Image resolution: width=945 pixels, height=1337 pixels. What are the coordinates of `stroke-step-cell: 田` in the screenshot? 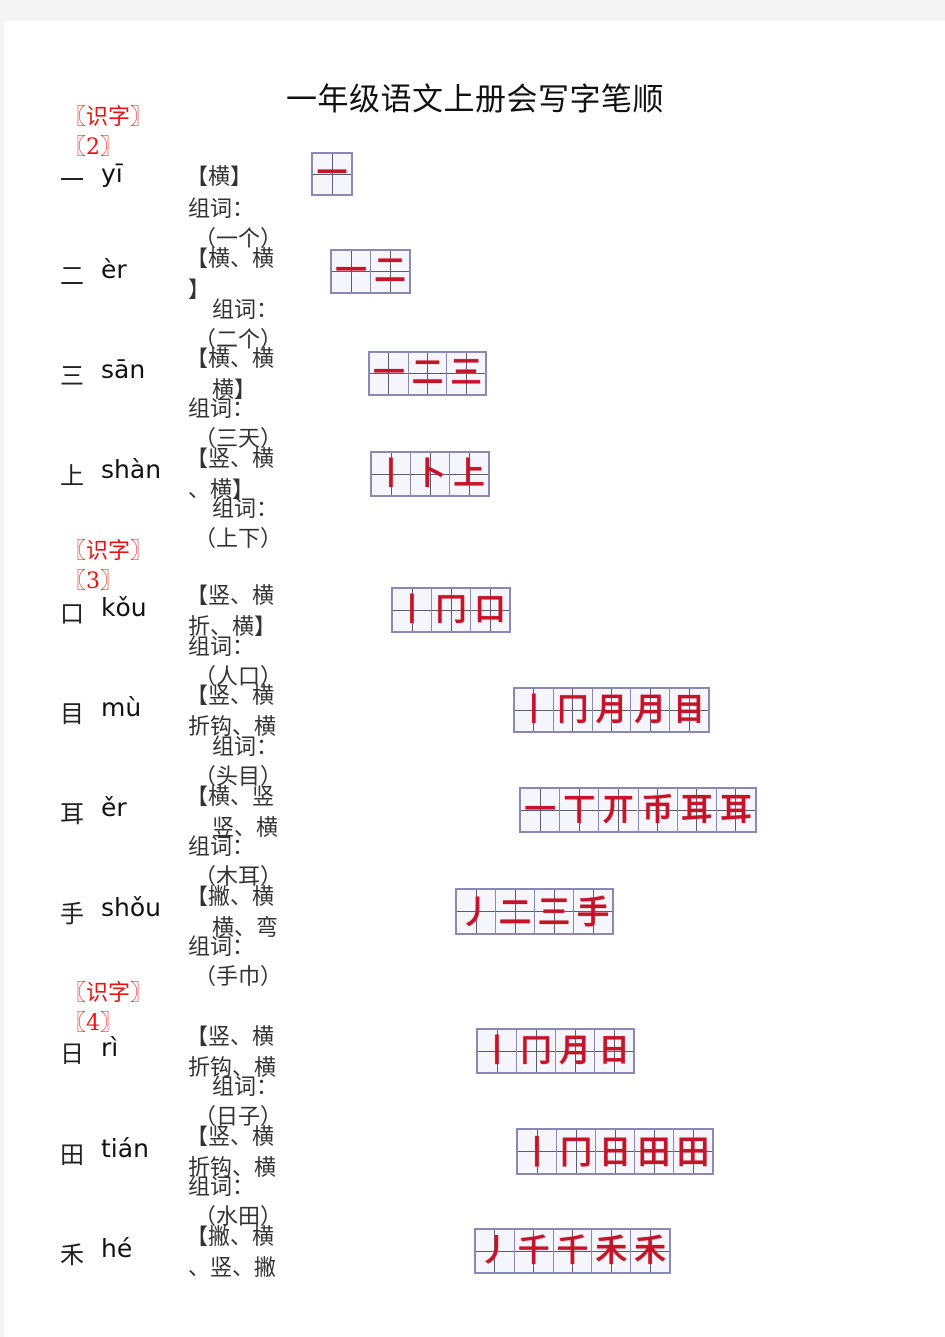 It's located at (693, 1151).